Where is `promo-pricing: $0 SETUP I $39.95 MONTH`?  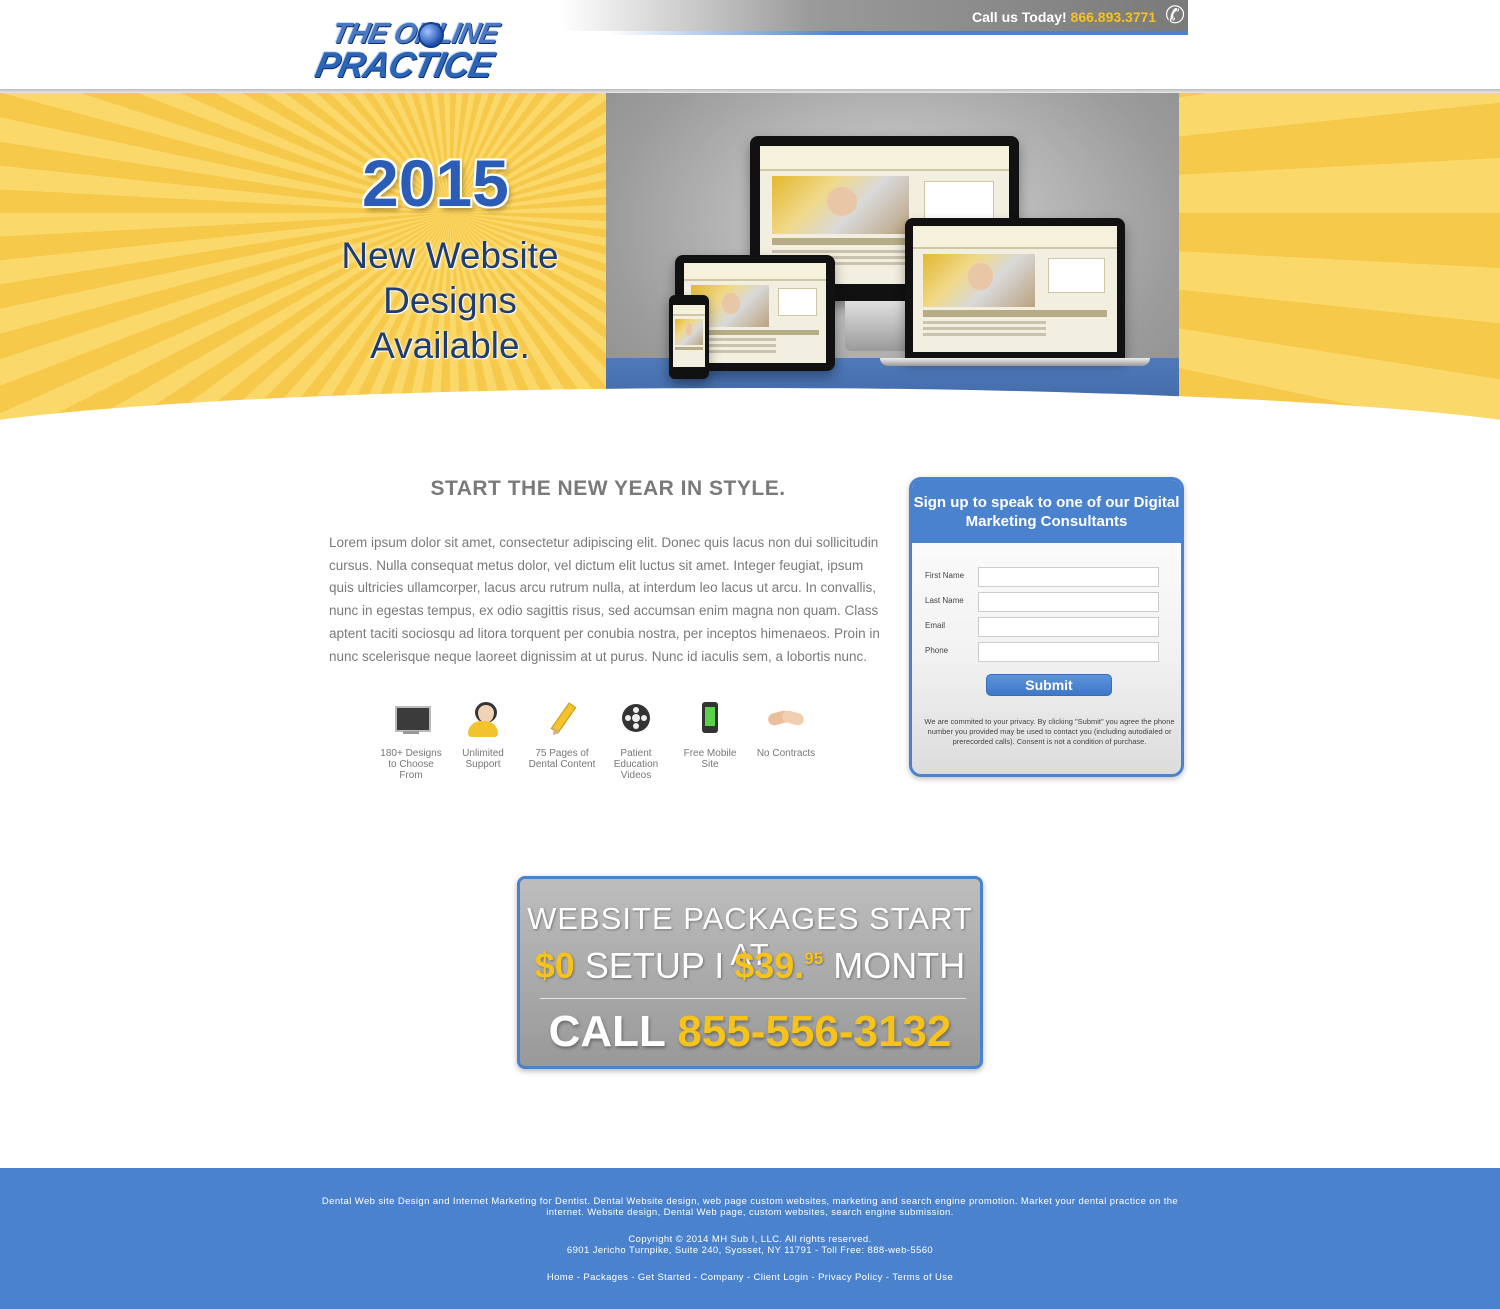 promo-pricing: $0 SETUP I $39.95 MONTH is located at coordinates (750, 966).